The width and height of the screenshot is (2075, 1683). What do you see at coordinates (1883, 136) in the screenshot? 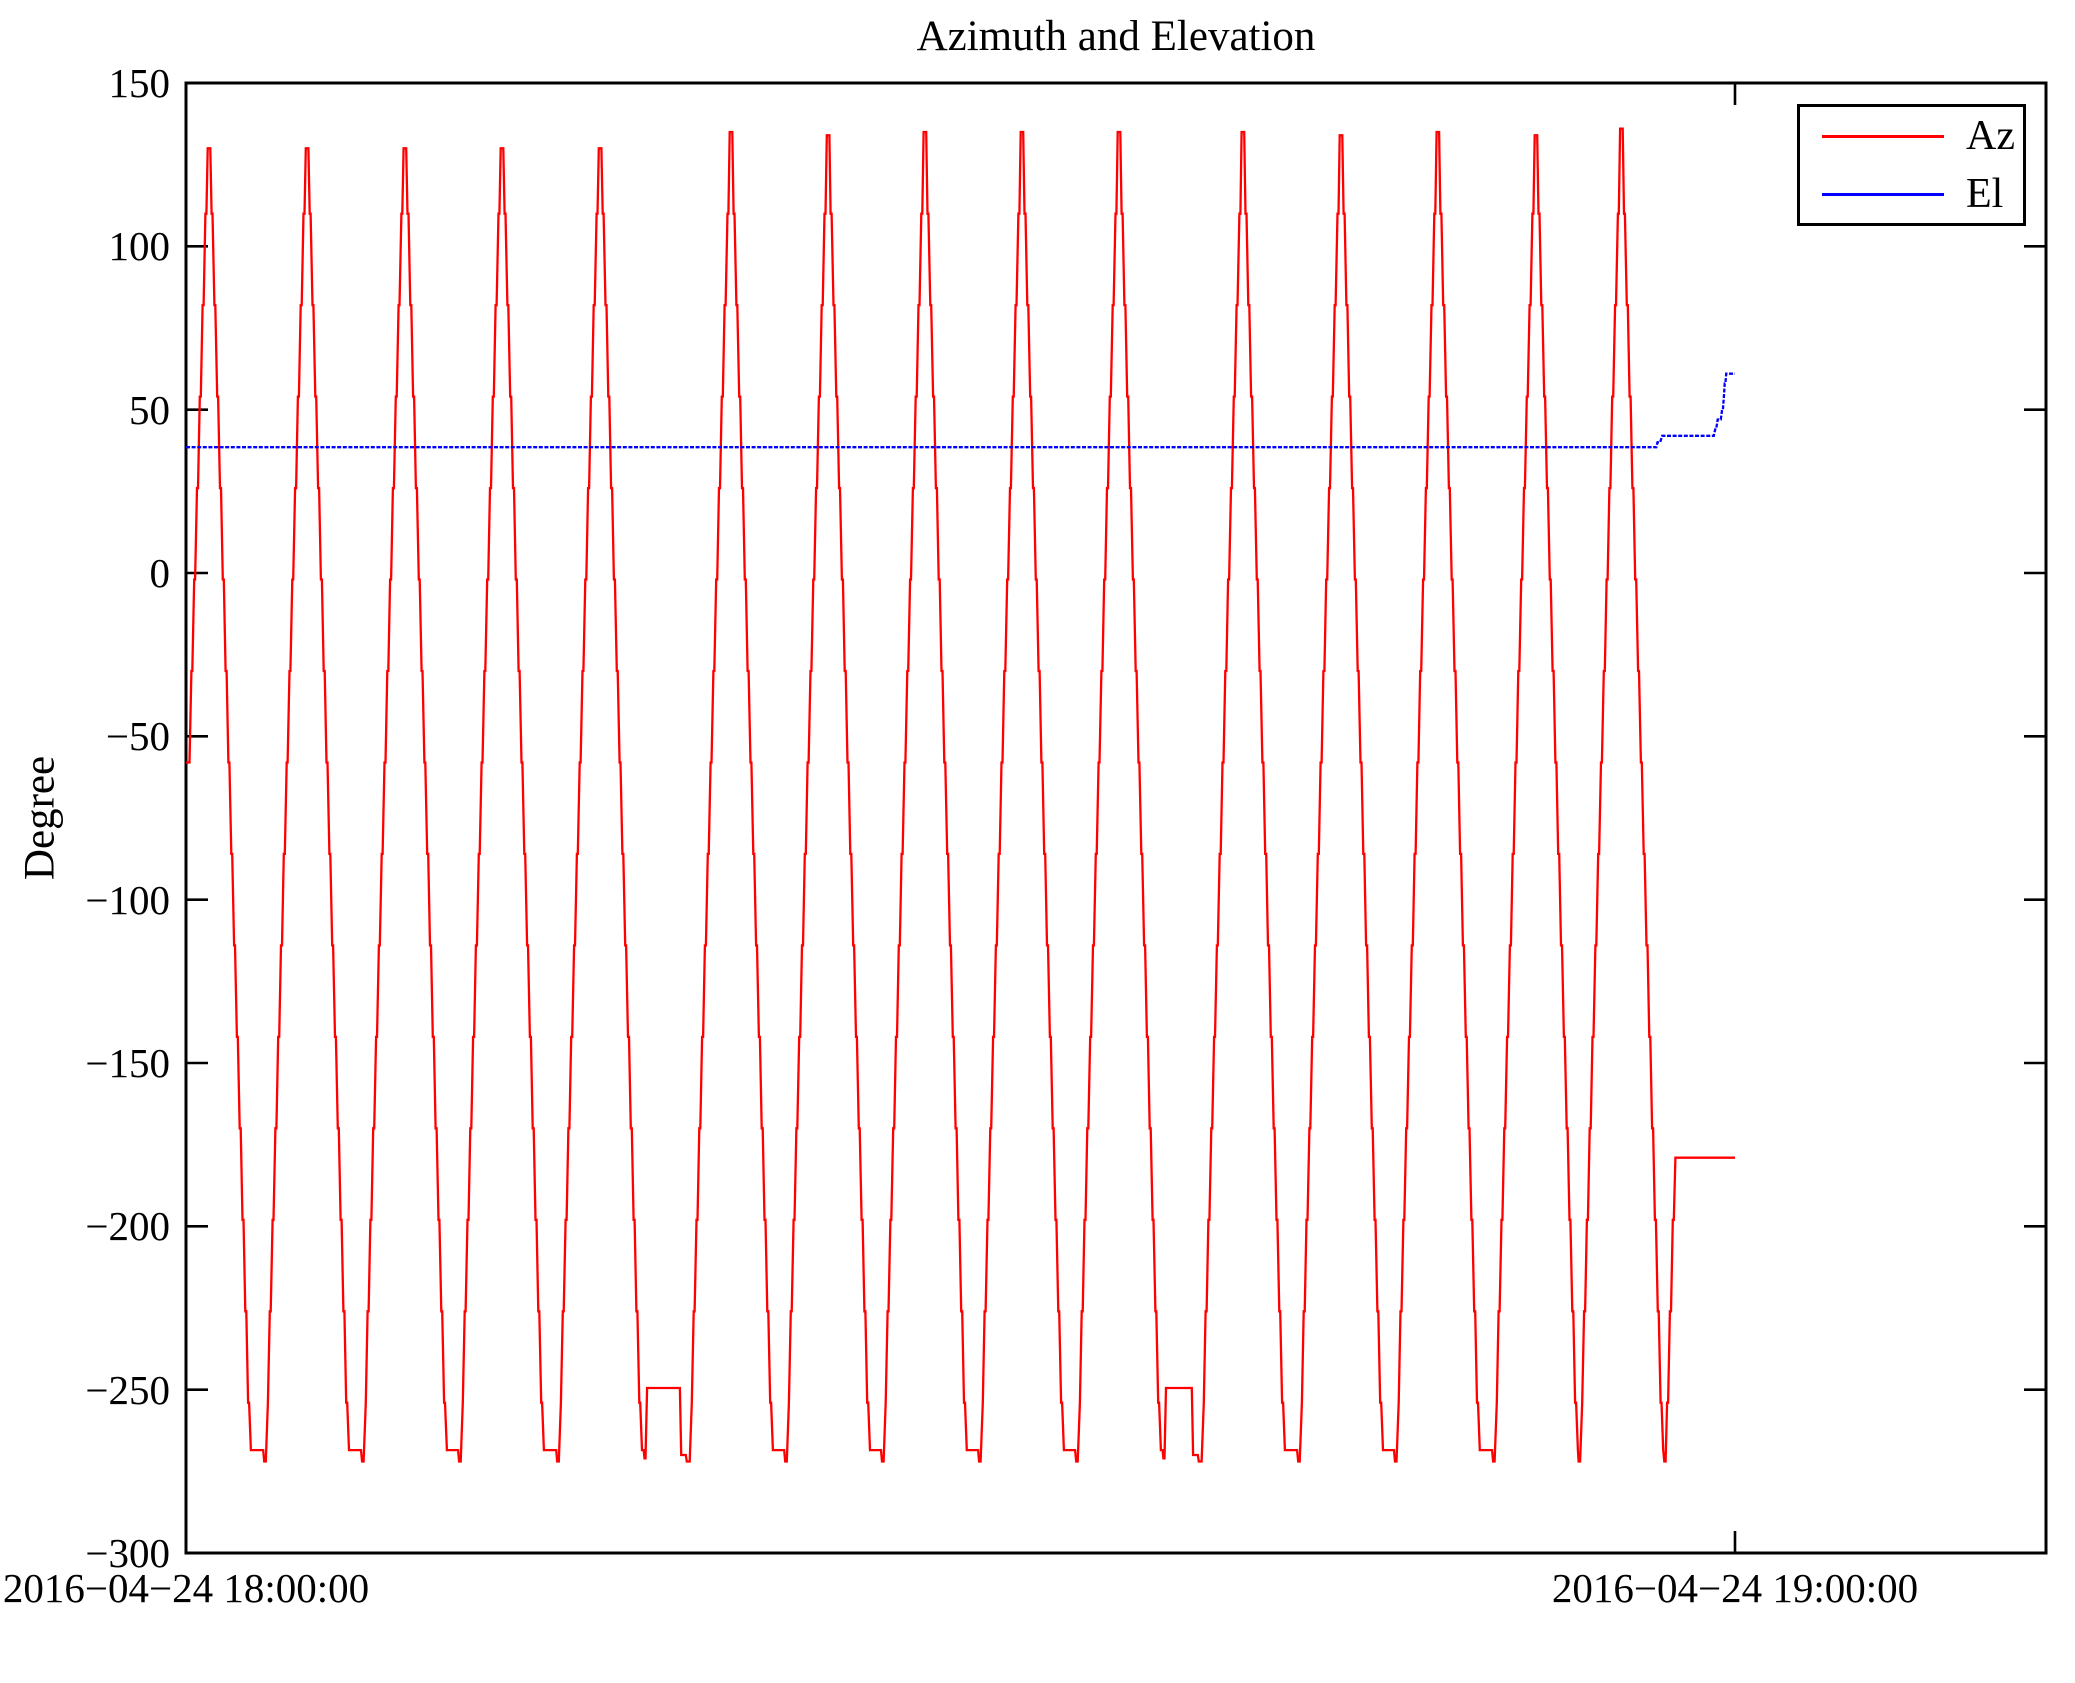
I see `az-line-sample` at bounding box center [1883, 136].